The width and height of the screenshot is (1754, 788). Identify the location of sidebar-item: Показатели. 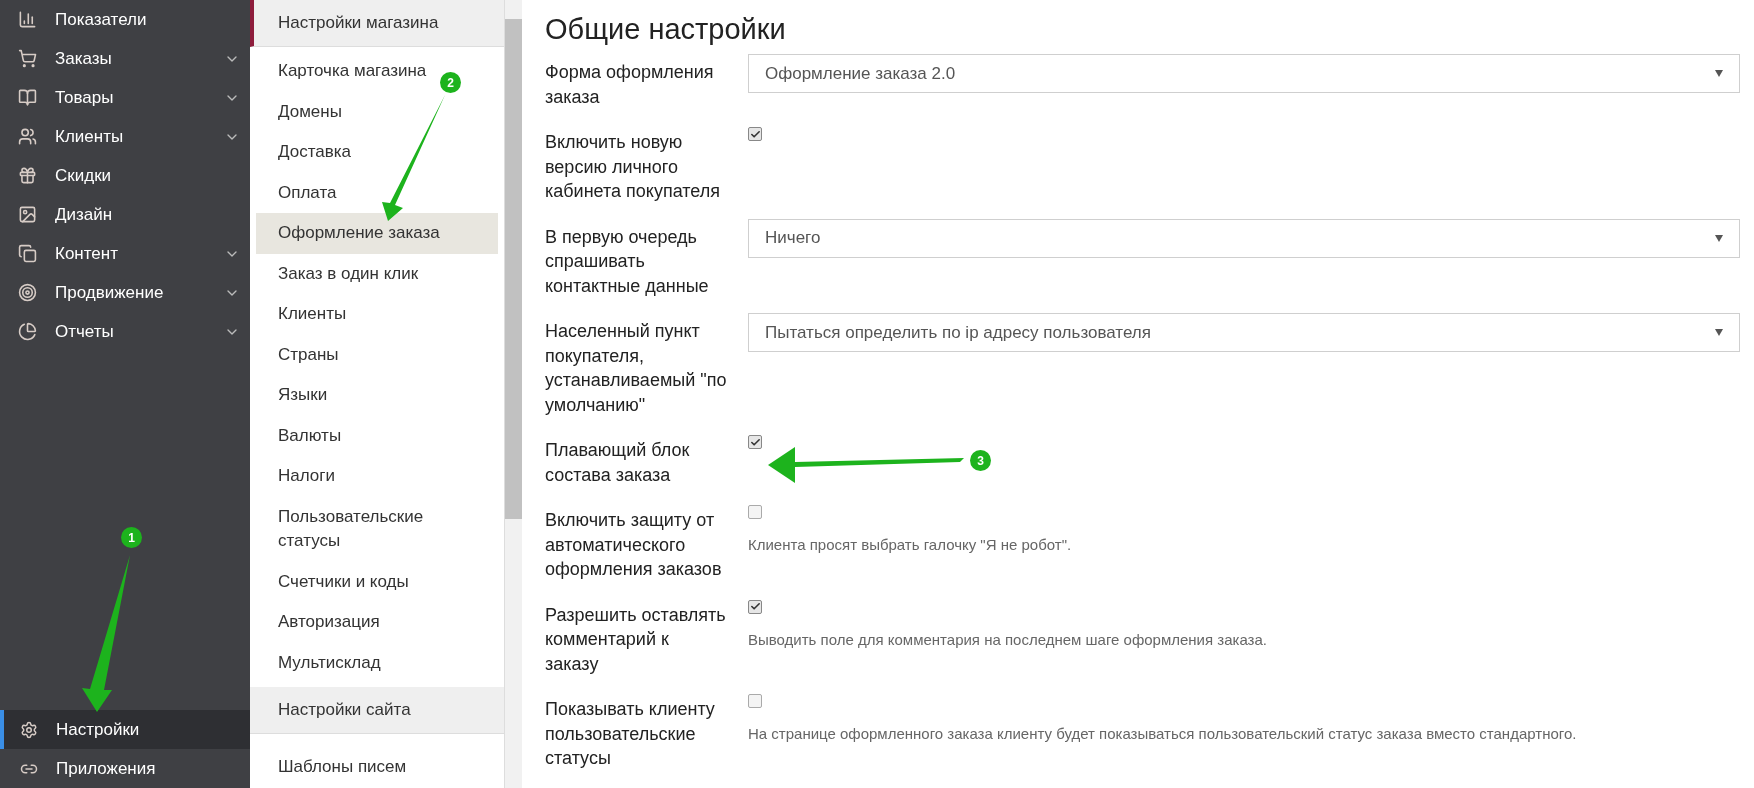
(125, 19).